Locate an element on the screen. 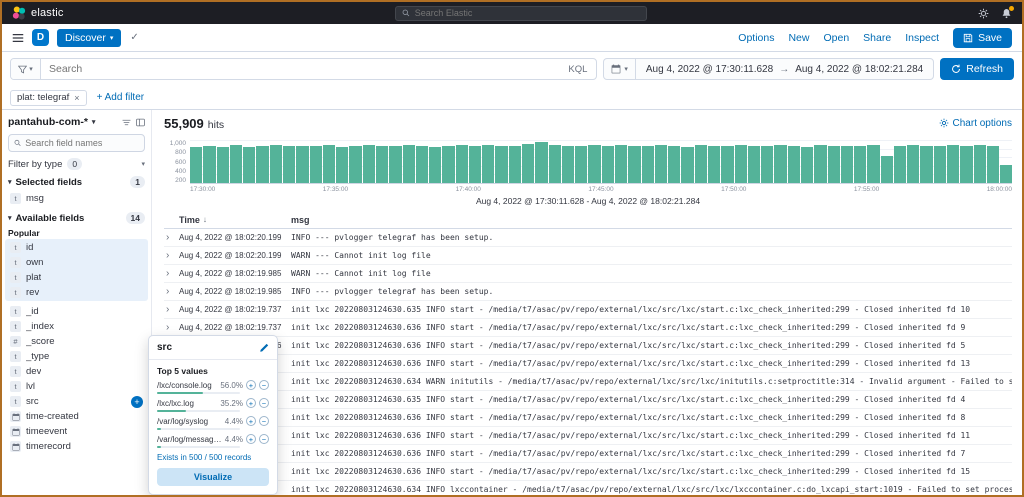 This screenshot has height=497, width=1024. exists-in-records-link: Exists in 500 / 500 records is located at coordinates (213, 457).